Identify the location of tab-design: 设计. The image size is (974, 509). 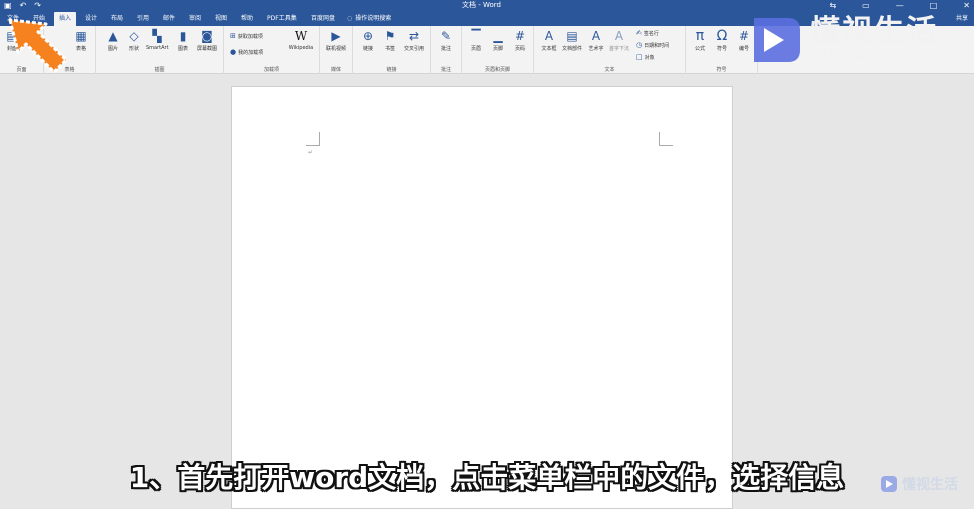
(91, 19).